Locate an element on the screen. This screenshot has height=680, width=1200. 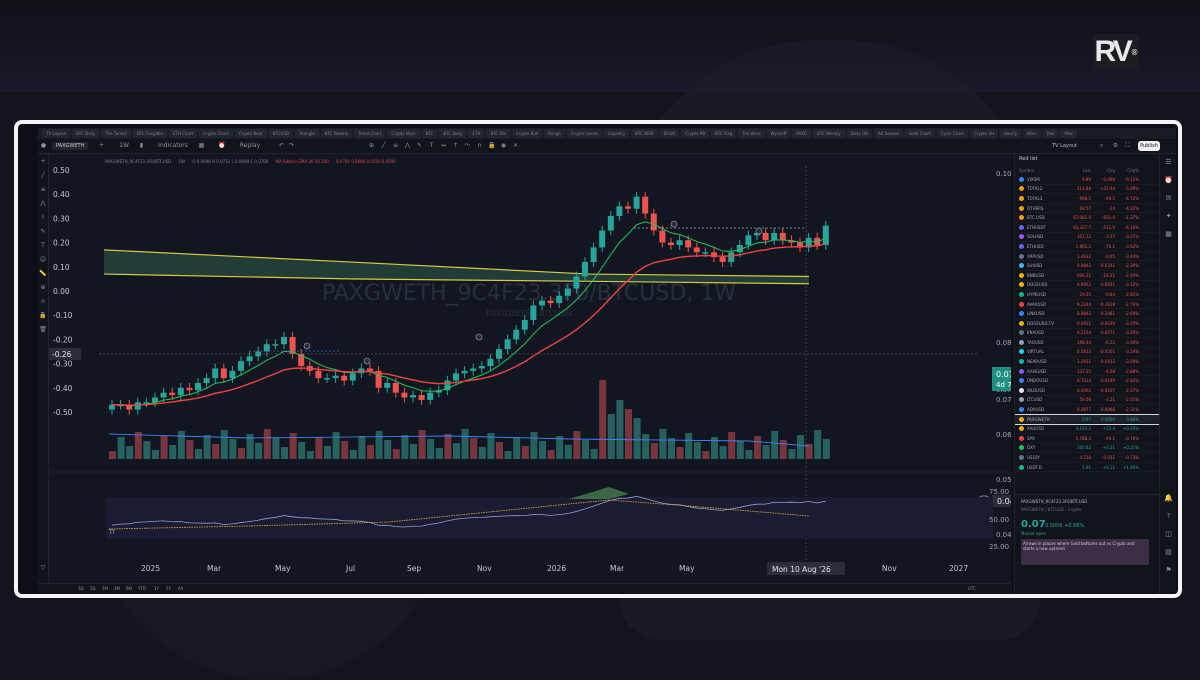
range-1y: 1Y is located at coordinates (156, 588).